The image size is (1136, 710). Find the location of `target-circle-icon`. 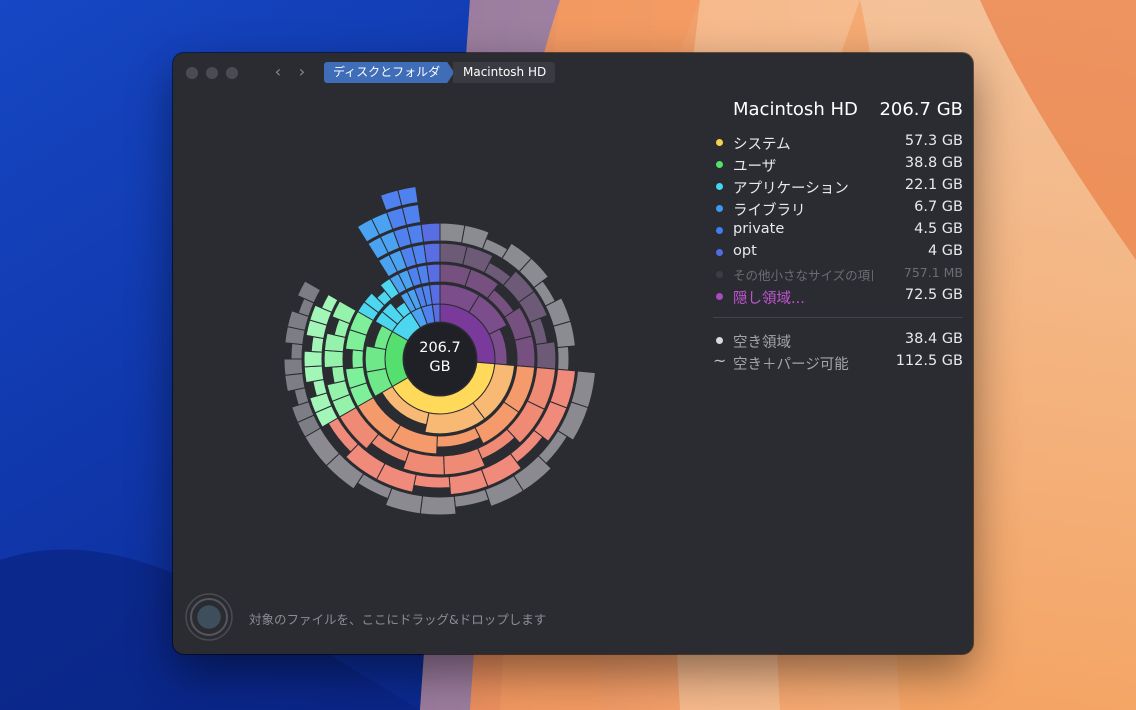

target-circle-icon is located at coordinates (209, 617).